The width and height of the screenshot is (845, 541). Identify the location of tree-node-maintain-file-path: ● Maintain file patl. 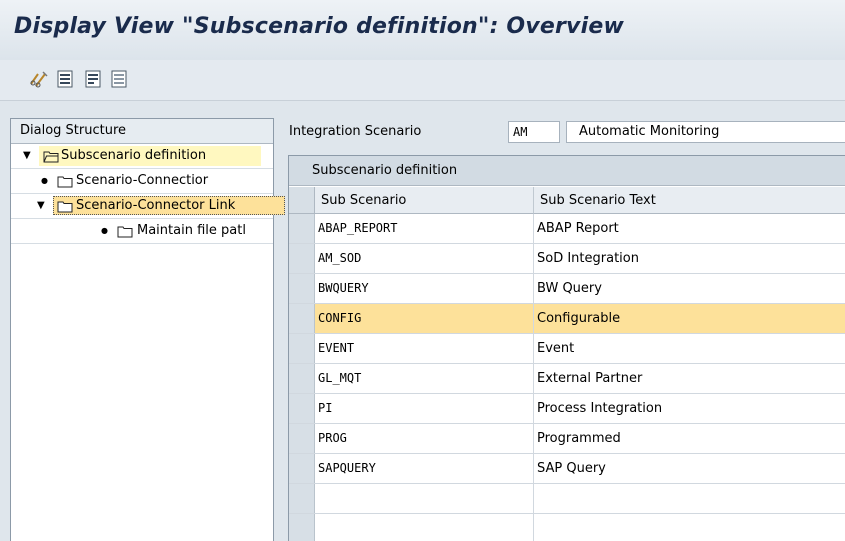
(142, 231).